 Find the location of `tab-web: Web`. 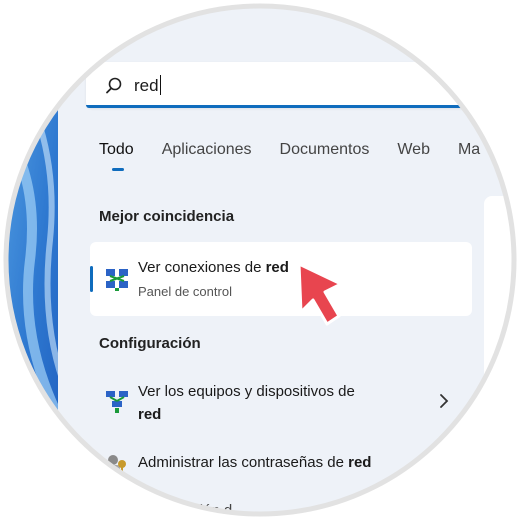

tab-web: Web is located at coordinates (413, 150).